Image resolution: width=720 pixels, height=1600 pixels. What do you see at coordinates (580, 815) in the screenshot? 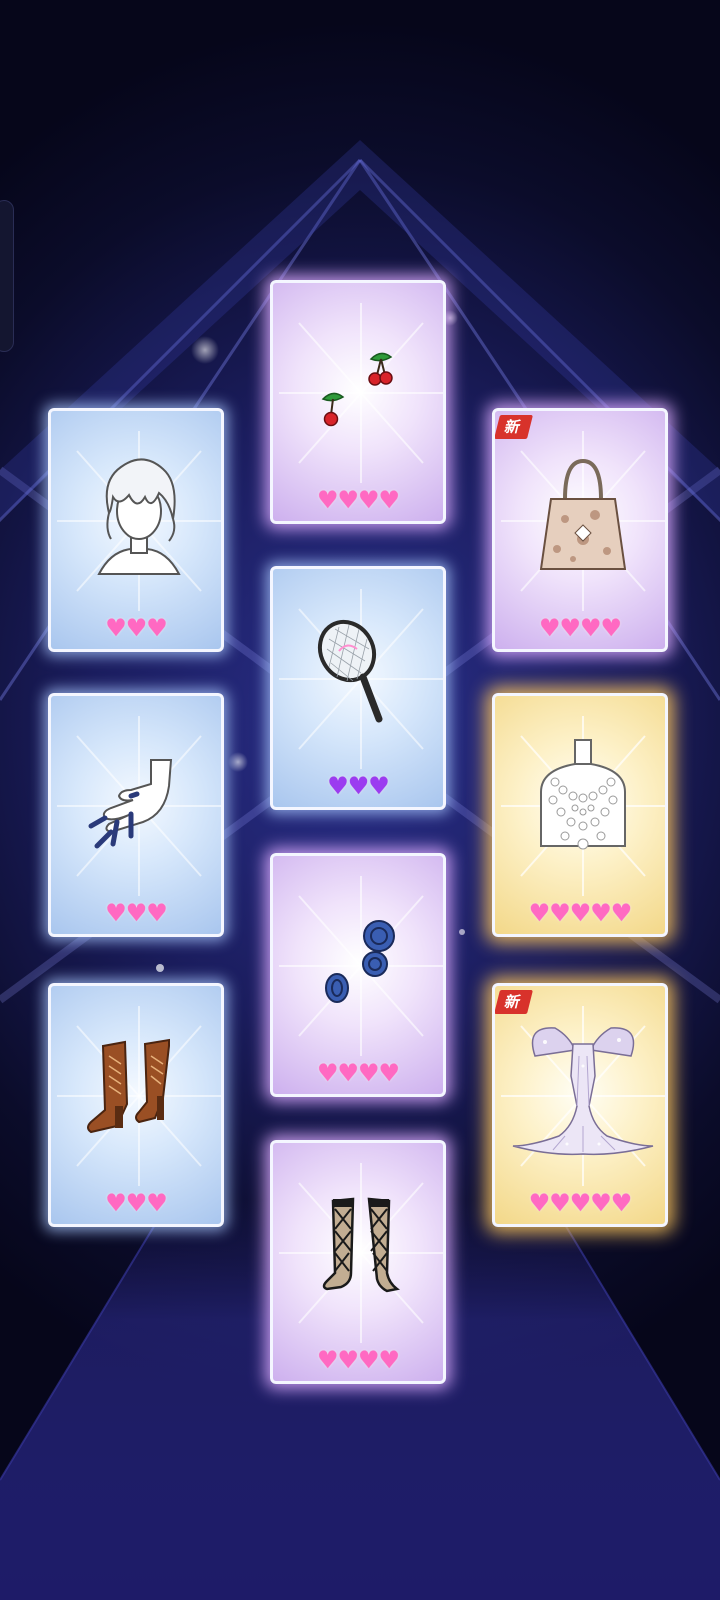
I see `item-card-pearl-necklace: ♥♥♥♥♥` at bounding box center [580, 815].